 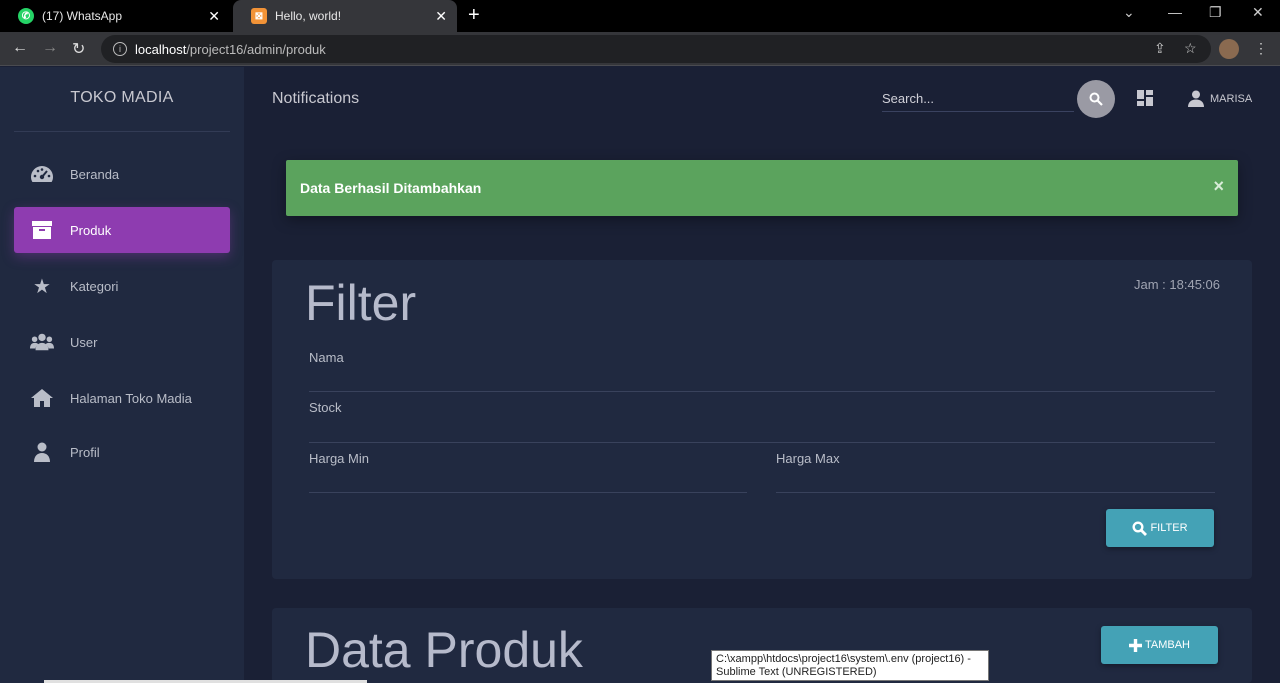 I want to click on profile-avatar, so click(x=1229, y=49).